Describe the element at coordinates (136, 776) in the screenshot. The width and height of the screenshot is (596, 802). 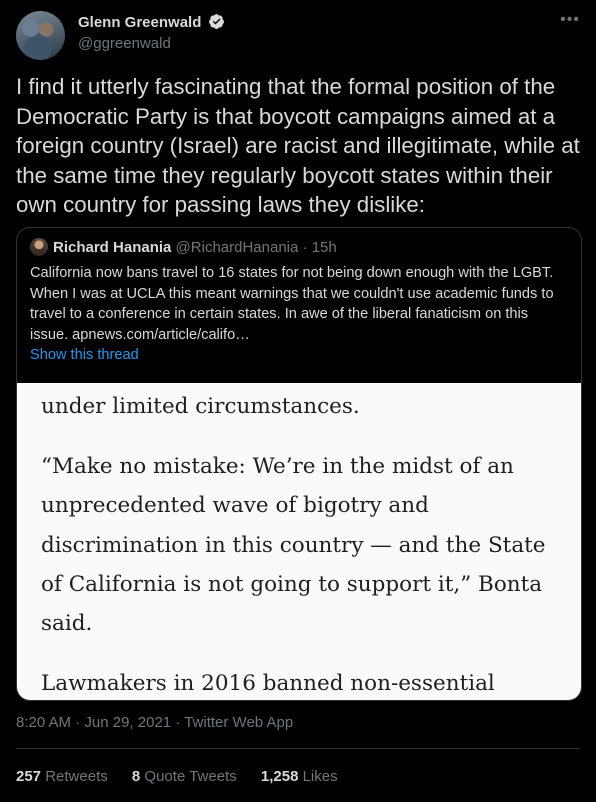
I see `quote-tweets-count: 8` at that location.